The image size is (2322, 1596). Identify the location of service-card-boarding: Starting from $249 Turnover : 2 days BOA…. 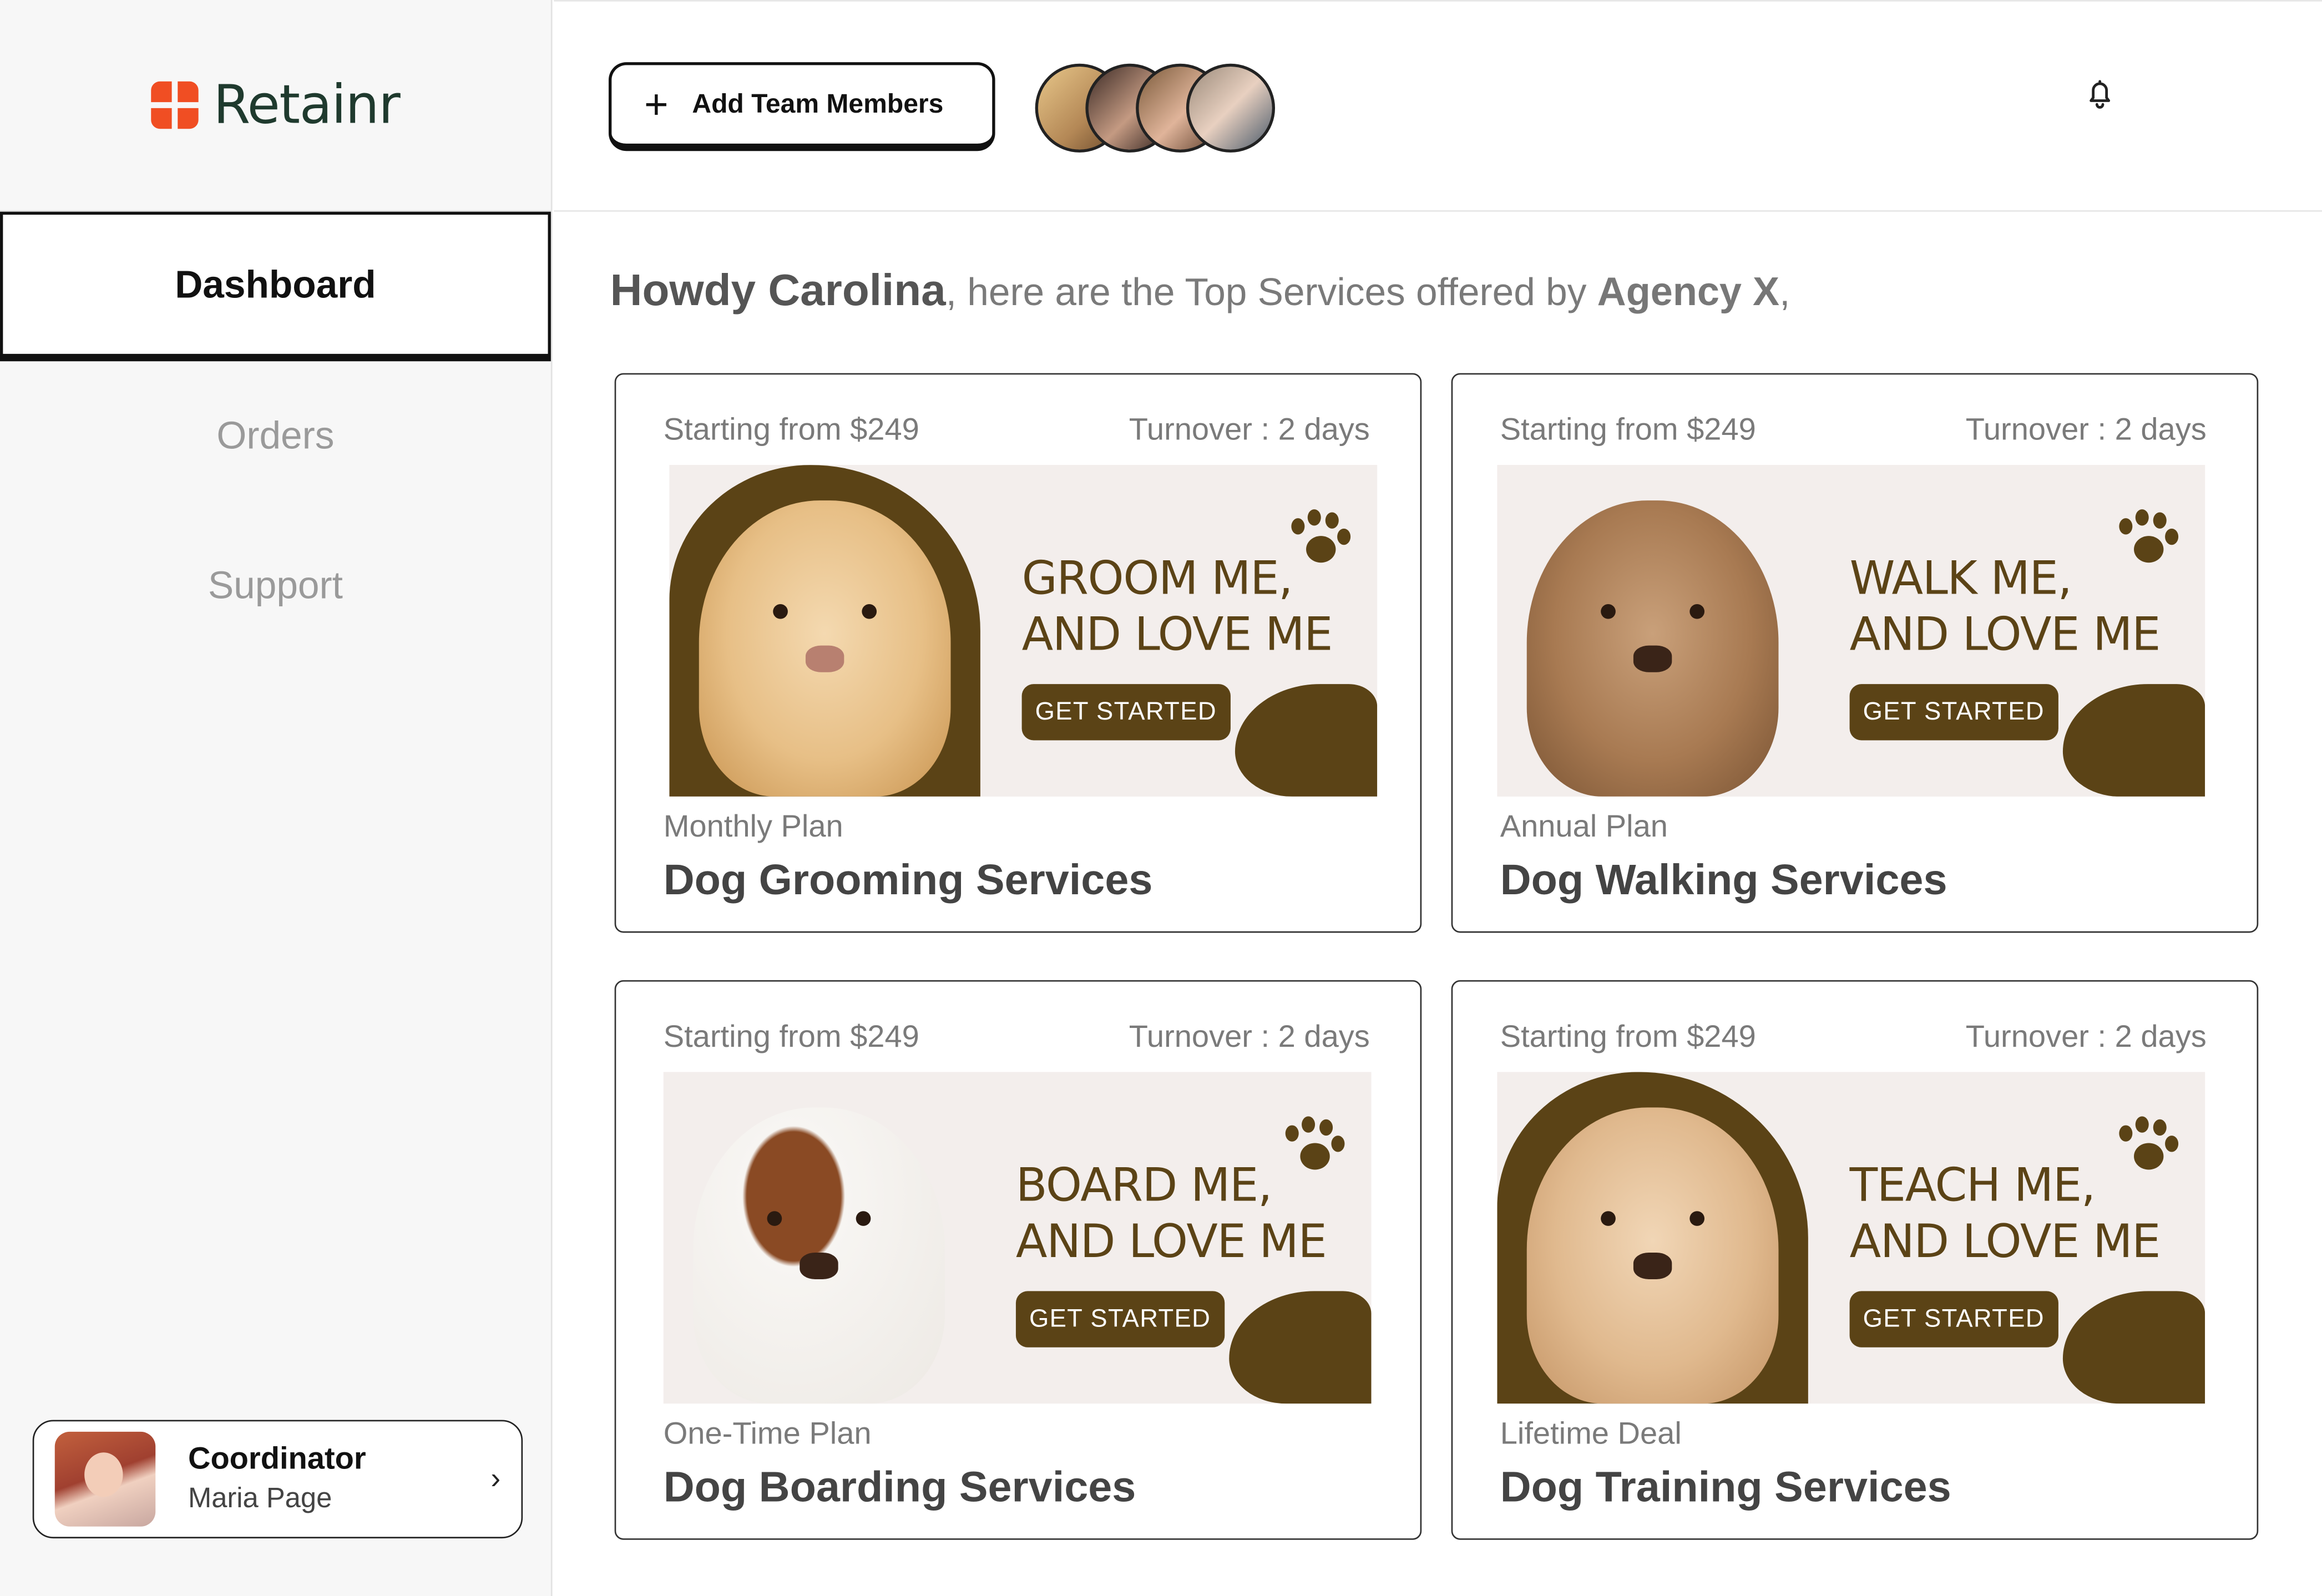
(1018, 1260).